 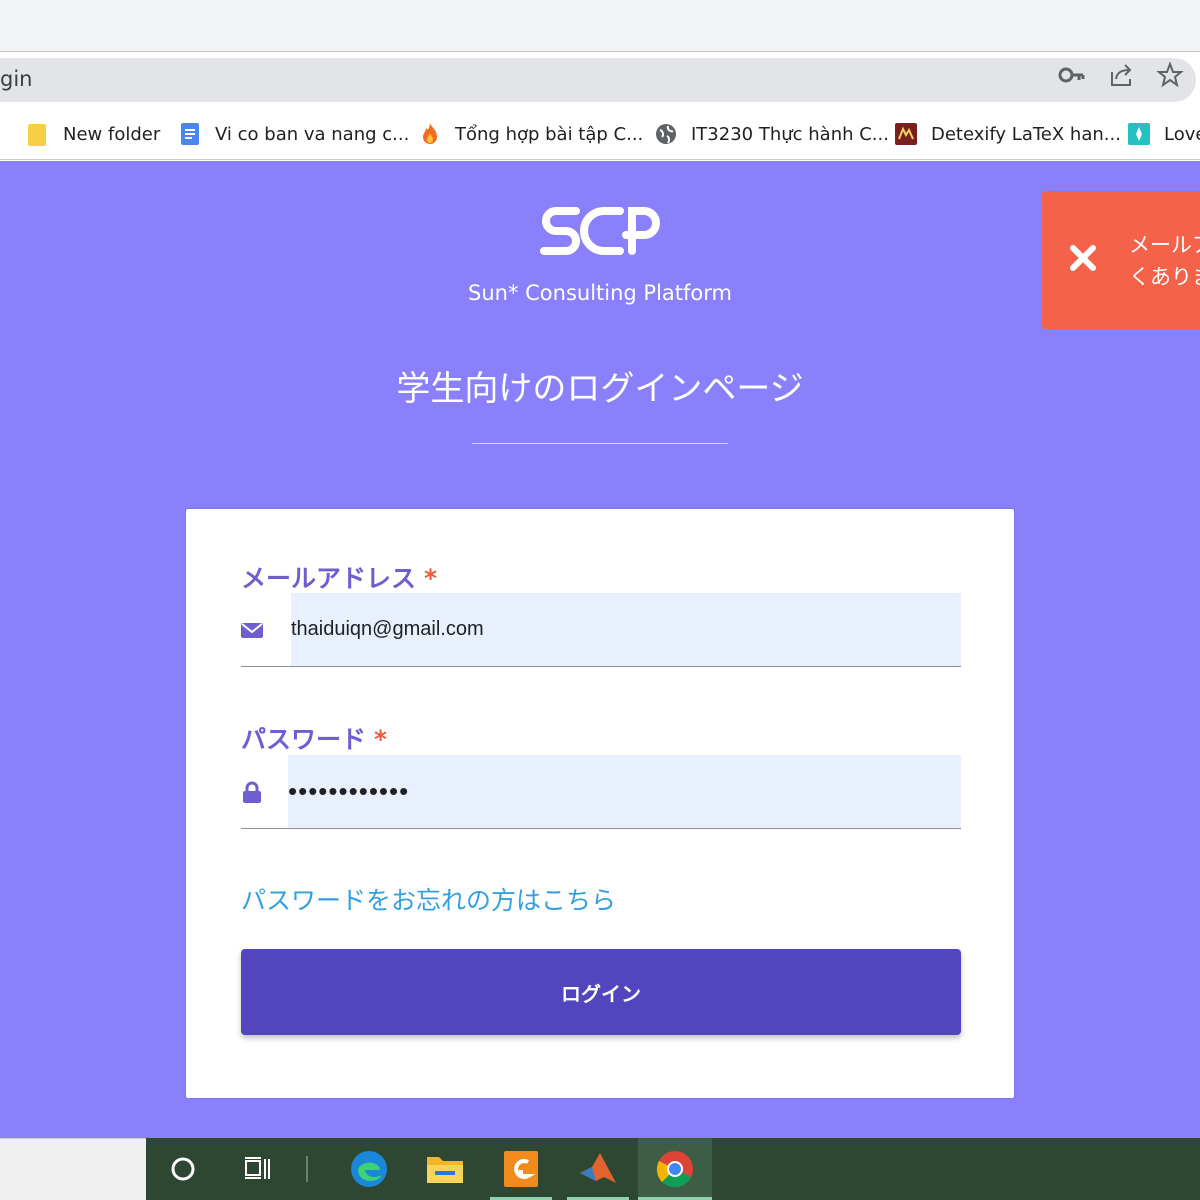 What do you see at coordinates (73, 1169) in the screenshot?
I see `taskbar-search-area` at bounding box center [73, 1169].